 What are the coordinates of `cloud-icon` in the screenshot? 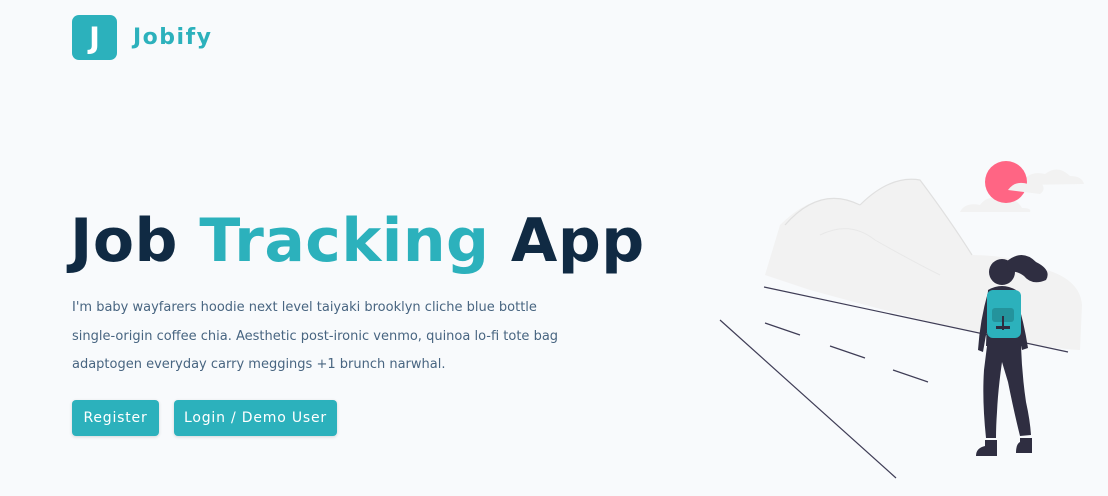 It's located at (995, 204).